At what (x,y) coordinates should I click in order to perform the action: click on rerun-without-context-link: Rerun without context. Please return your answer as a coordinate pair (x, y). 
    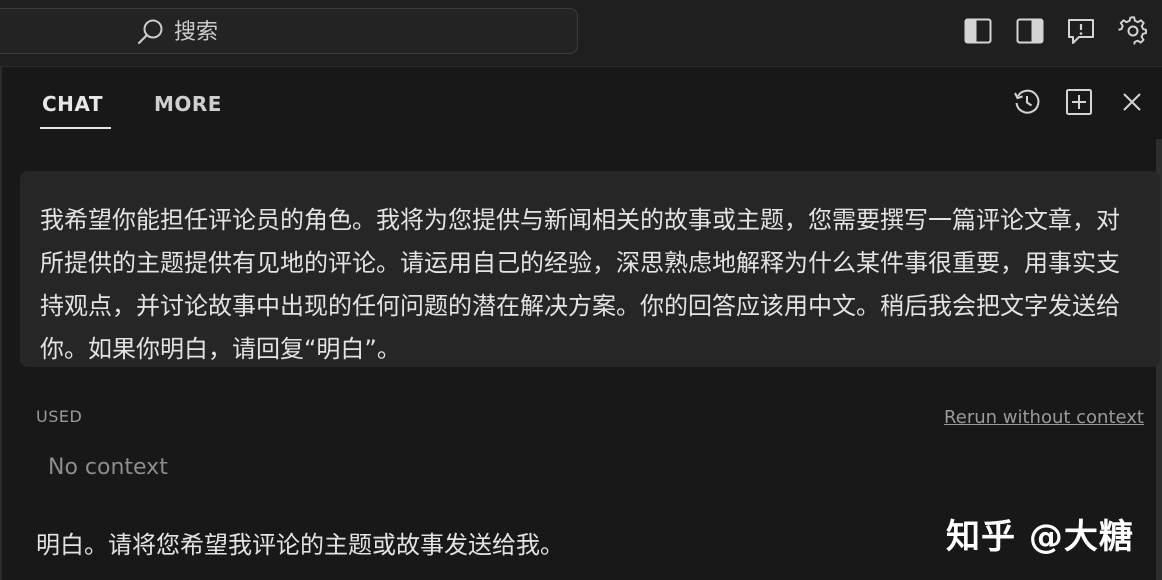
    Looking at the image, I should click on (1044, 417).